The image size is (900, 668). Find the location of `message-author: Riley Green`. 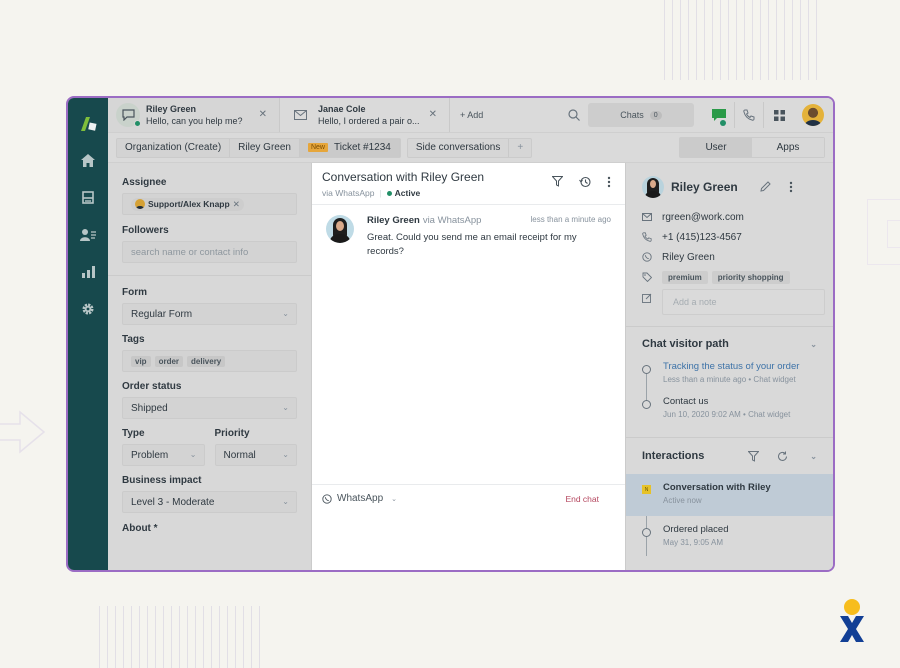

message-author: Riley Green is located at coordinates (393, 220).